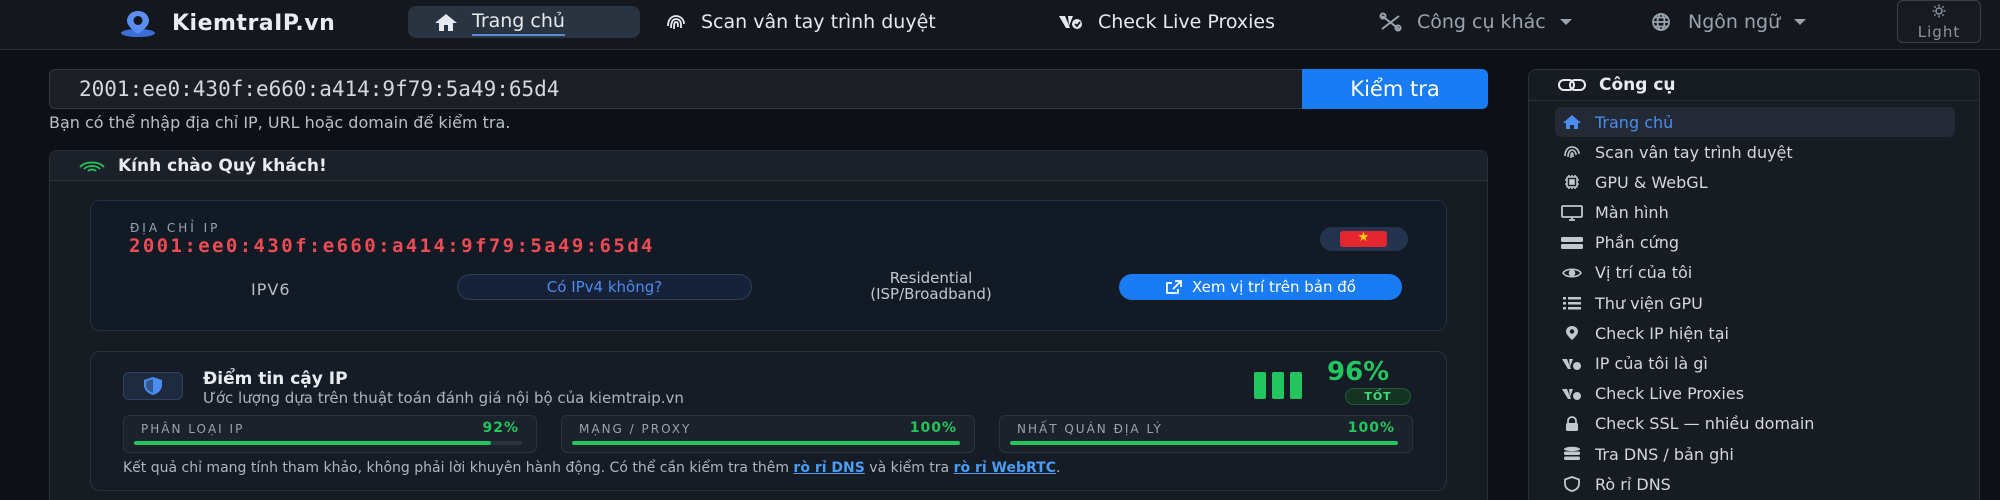 The height and width of the screenshot is (500, 2000). Describe the element at coordinates (1481, 22) in the screenshot. I see `nav-other-tools-label: Công cụ khác` at that location.